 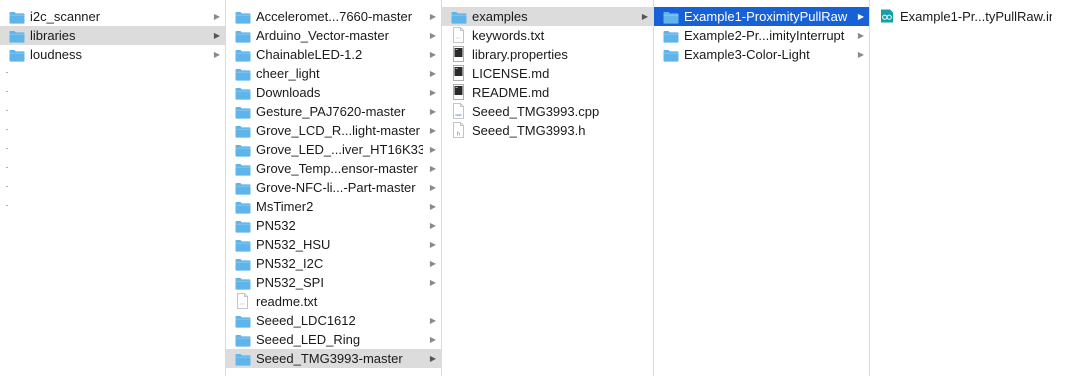 What do you see at coordinates (242, 301) in the screenshot?
I see `text-file-icon` at bounding box center [242, 301].